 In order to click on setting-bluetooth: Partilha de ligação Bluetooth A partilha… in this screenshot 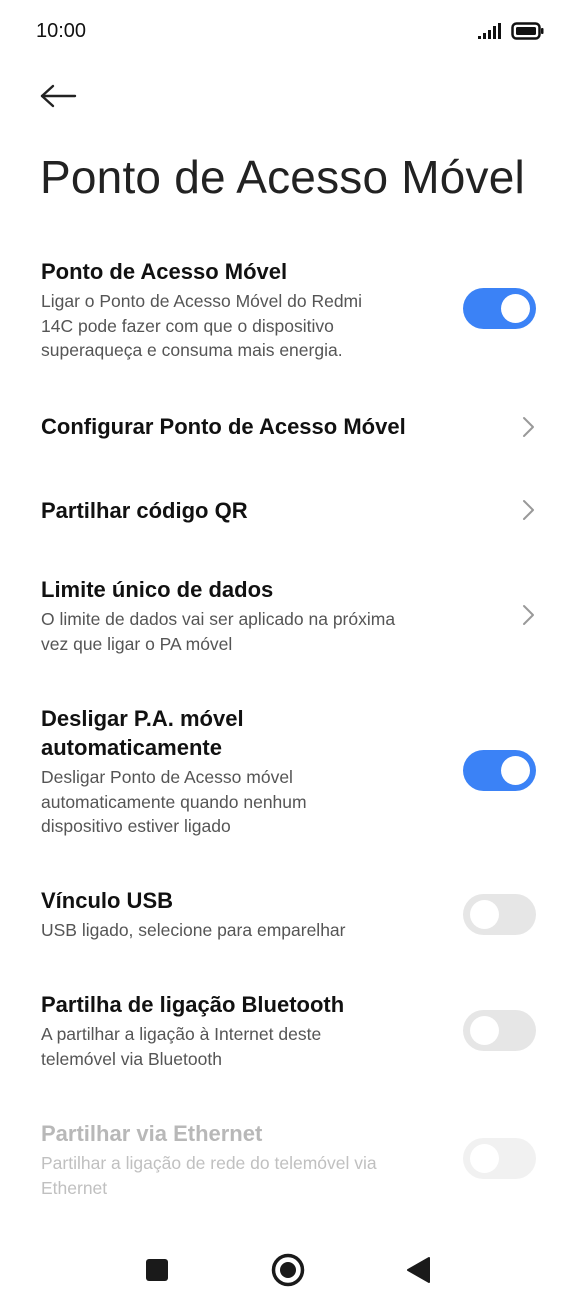, I will do `click(288, 1032)`.